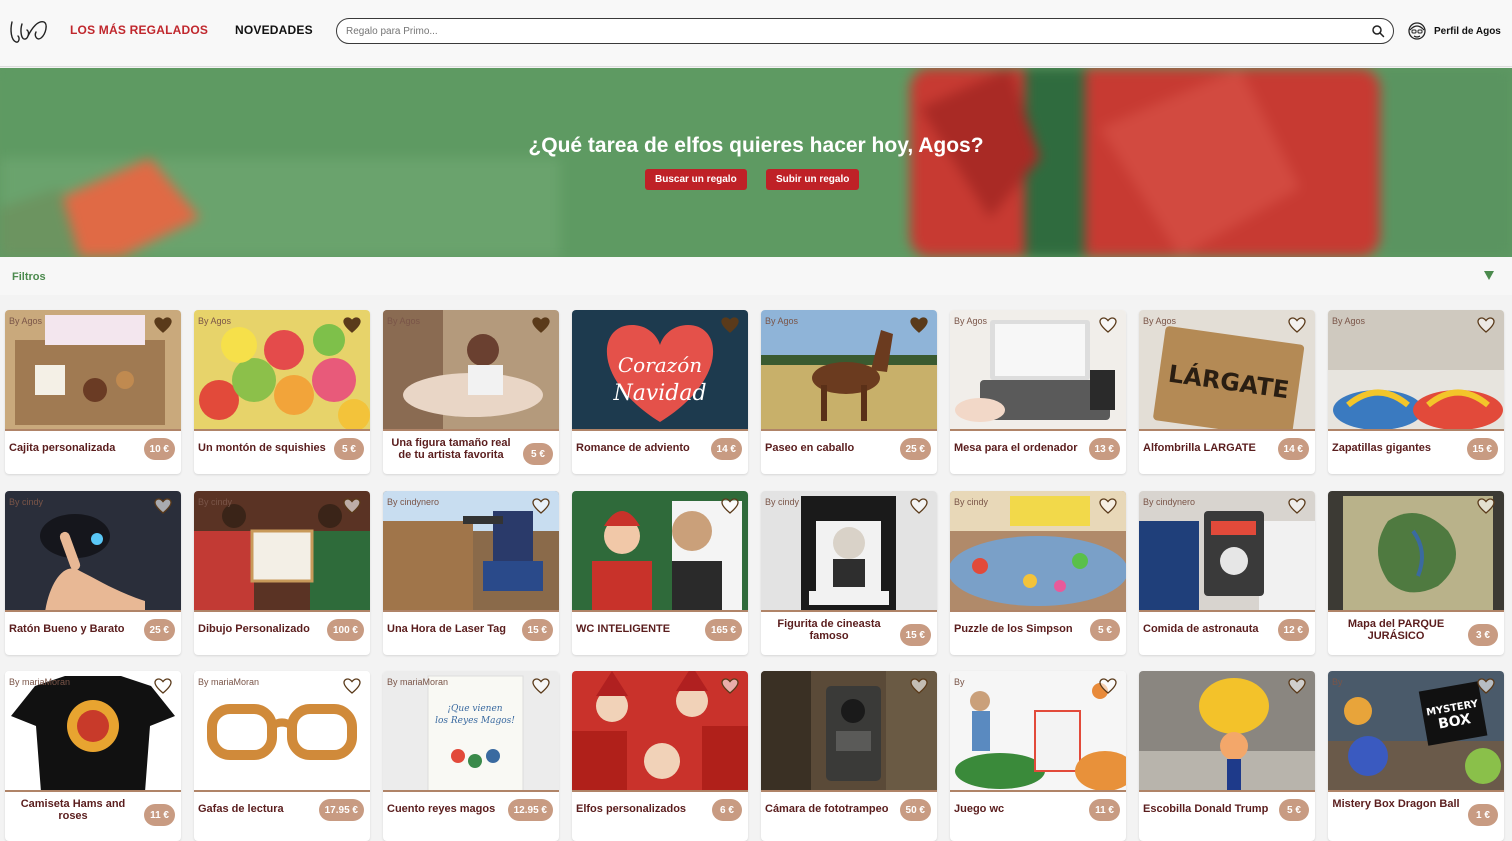  Describe the element at coordinates (475, 721) in the screenshot. I see `svg-text: los Reyes Magos!` at that location.